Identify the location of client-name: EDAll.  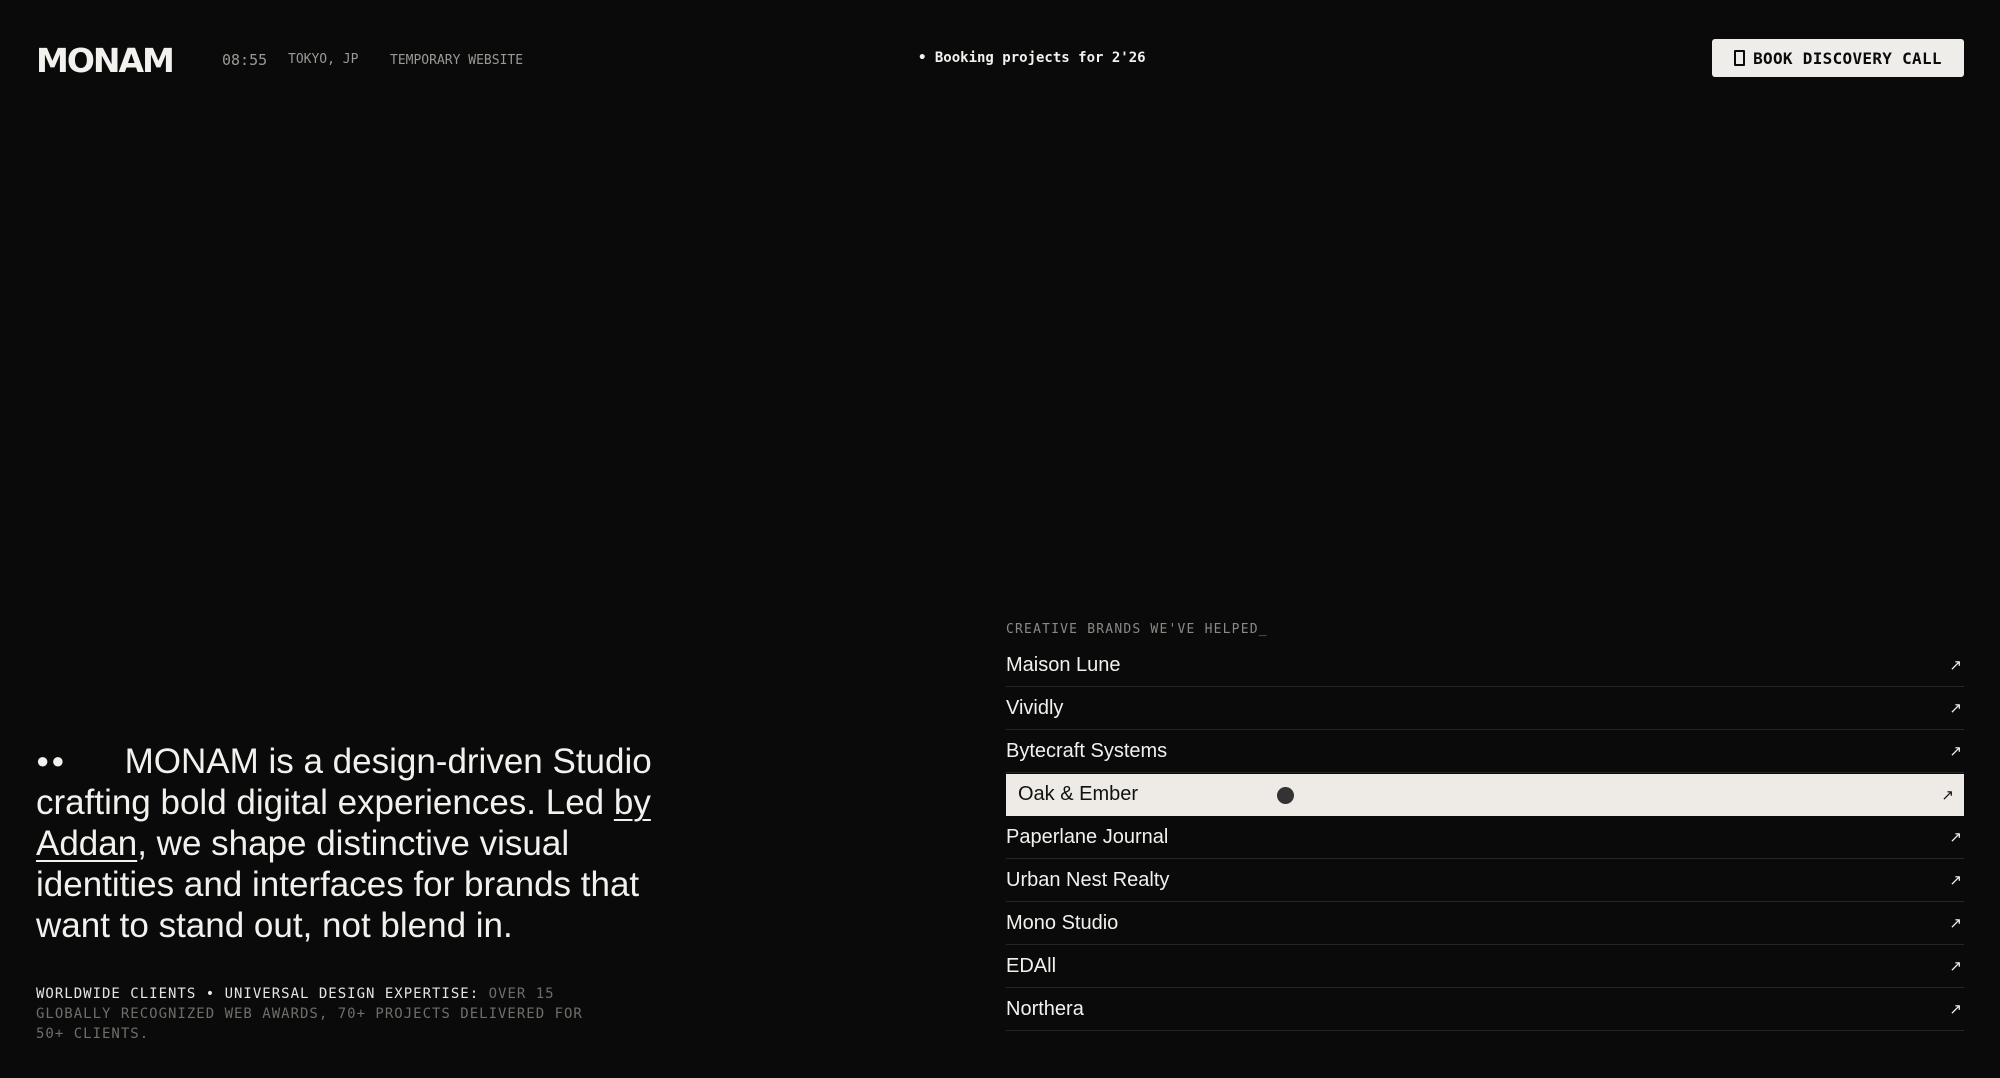
(1031, 965).